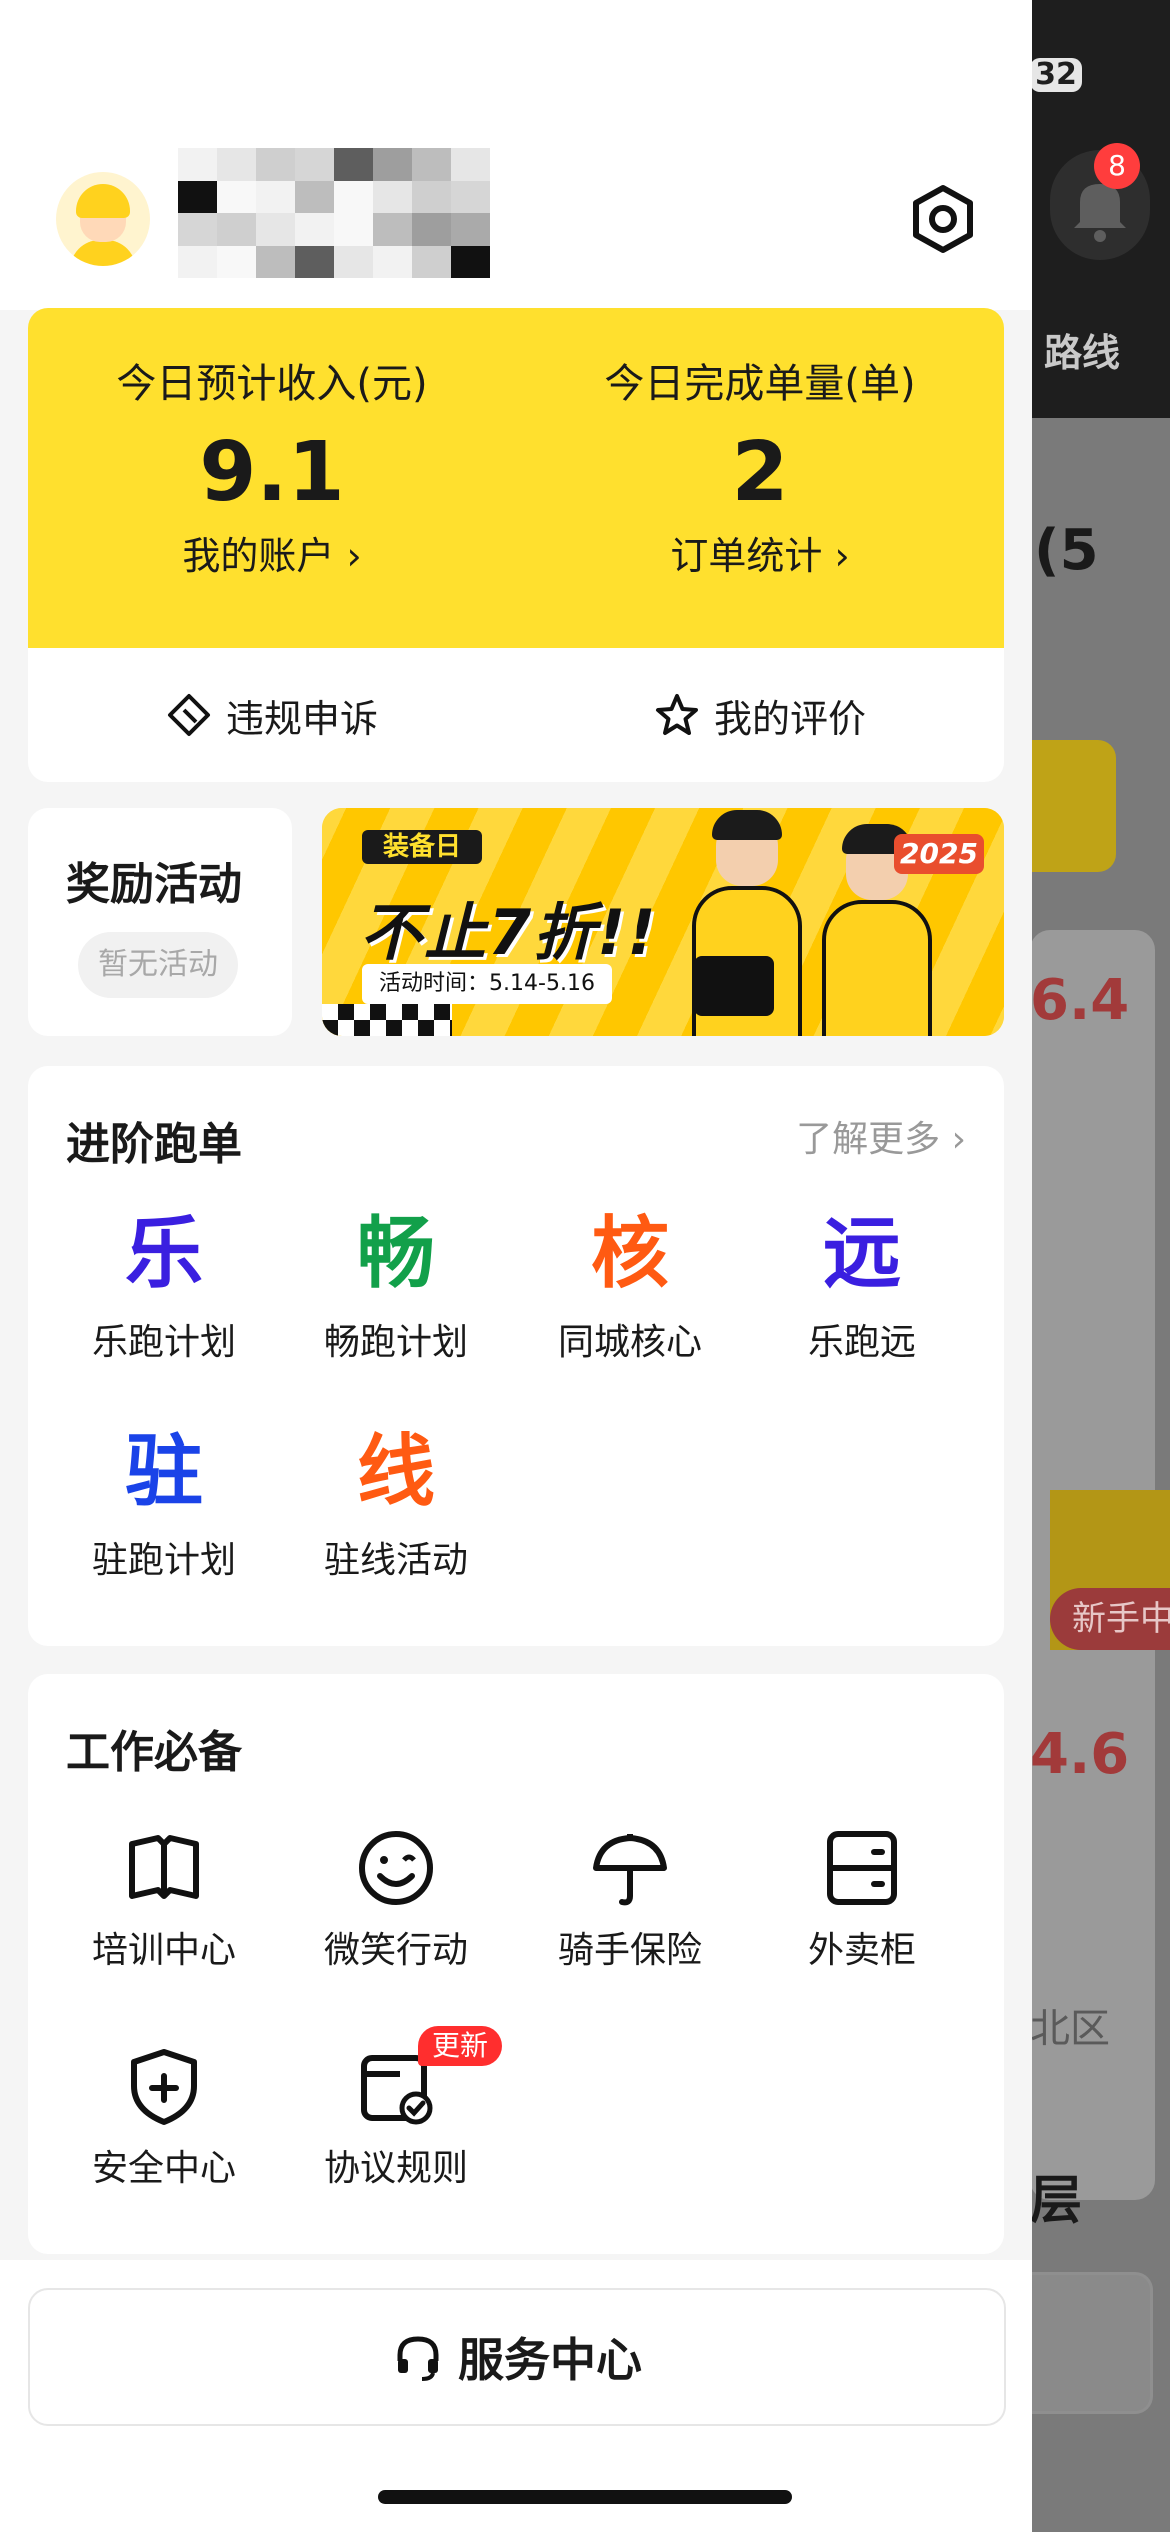 Image resolution: width=1170 pixels, height=2532 pixels. Describe the element at coordinates (396, 1895) in the screenshot. I see `tool-smile: 微笑行动` at that location.